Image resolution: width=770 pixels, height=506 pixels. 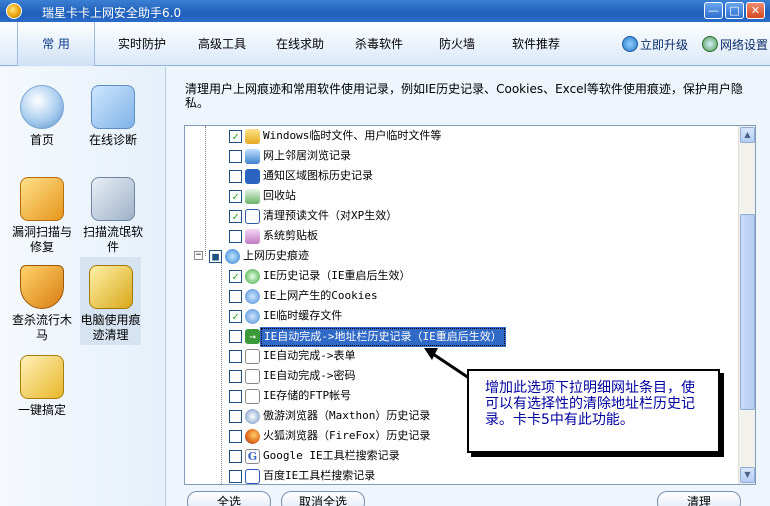 What do you see at coordinates (713, 10) in the screenshot?
I see `minimize-button: —` at bounding box center [713, 10].